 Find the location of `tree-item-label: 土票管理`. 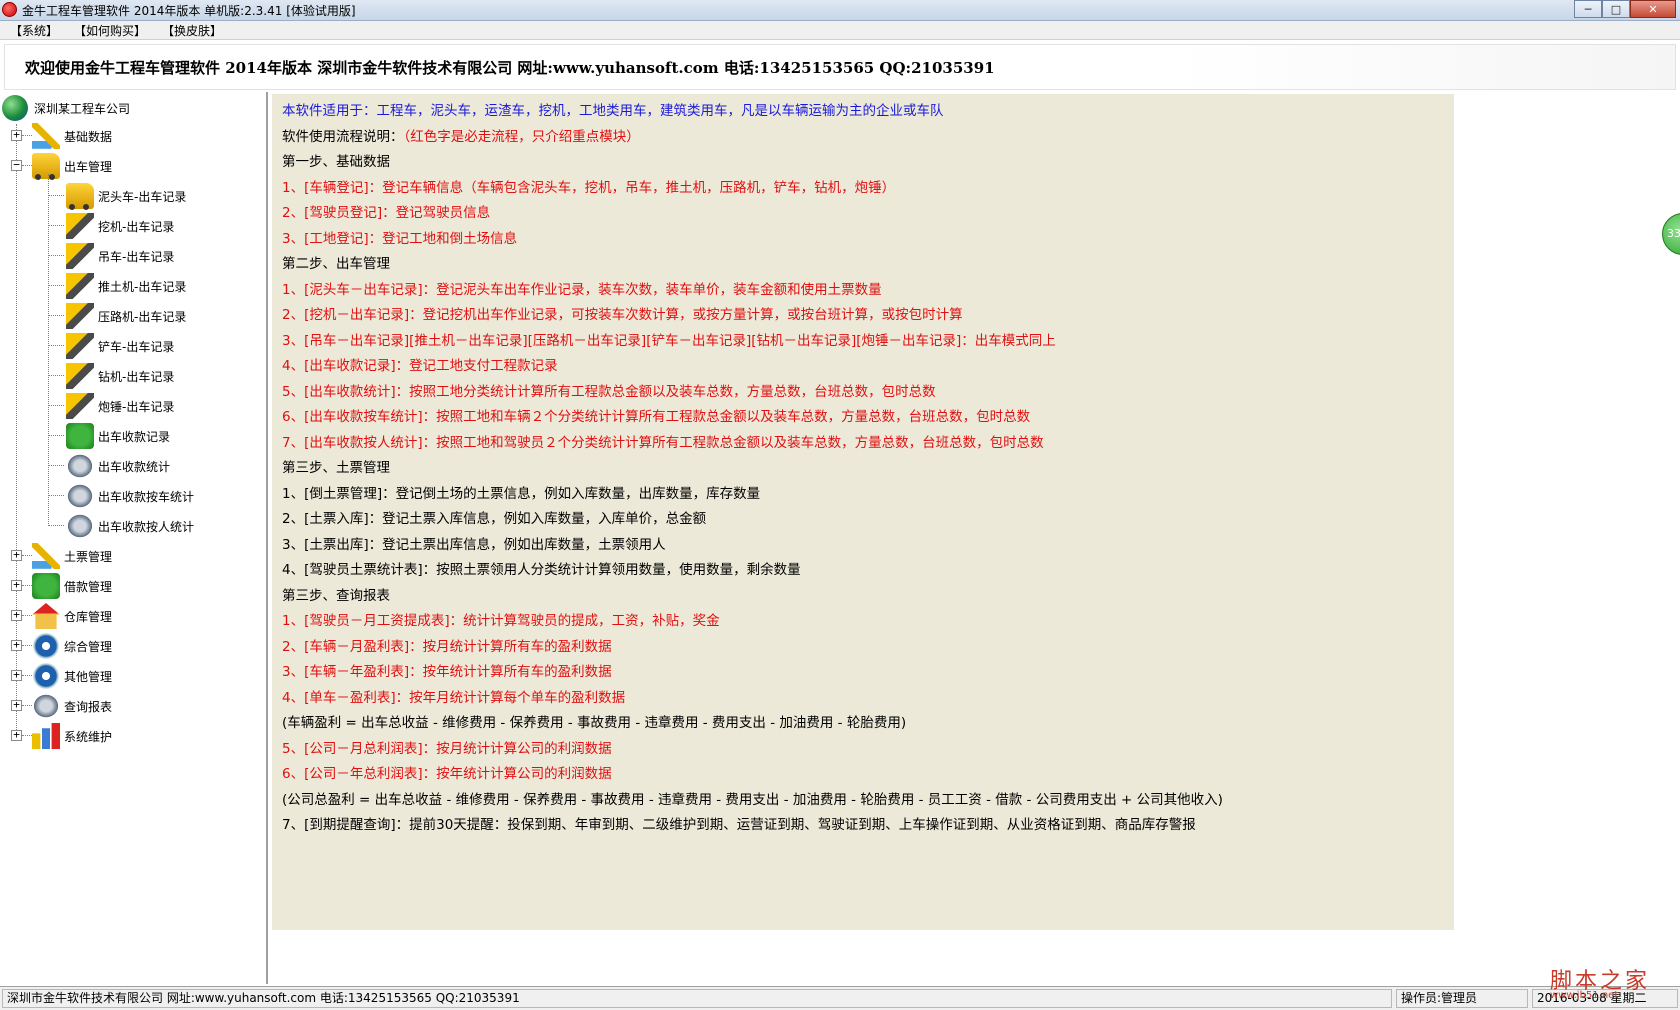

tree-item-label: 土票管理 is located at coordinates (88, 556).